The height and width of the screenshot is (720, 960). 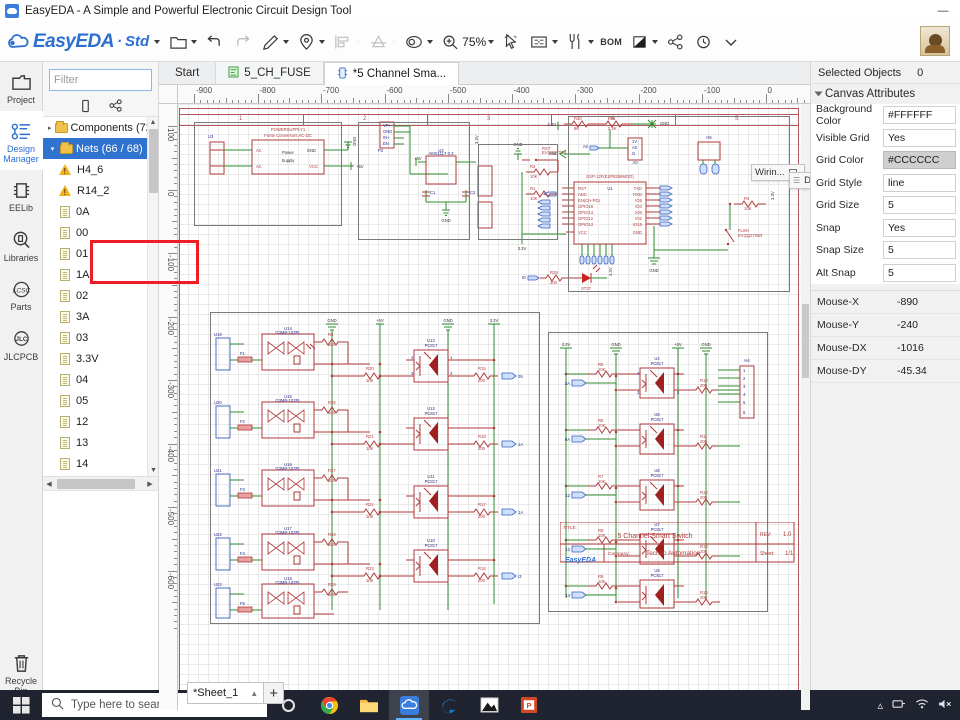 I want to click on attr-value-background-color: #FFFFFF, so click(x=919, y=115).